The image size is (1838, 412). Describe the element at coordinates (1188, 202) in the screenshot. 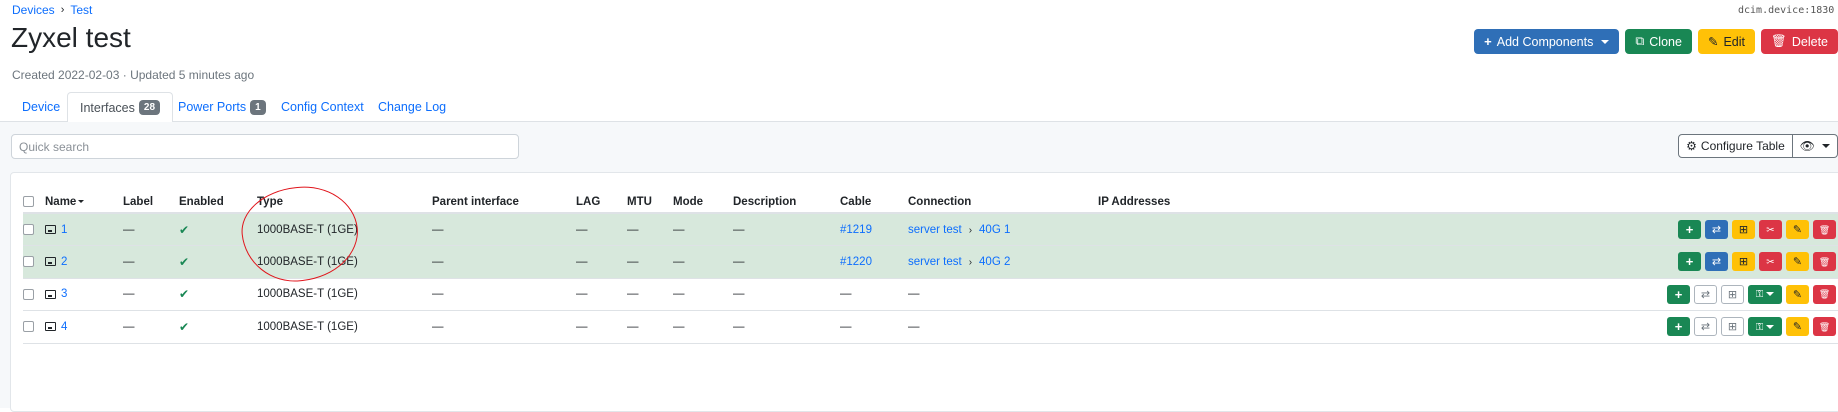

I see `column-header-ip-addresses: IP Addresses` at that location.